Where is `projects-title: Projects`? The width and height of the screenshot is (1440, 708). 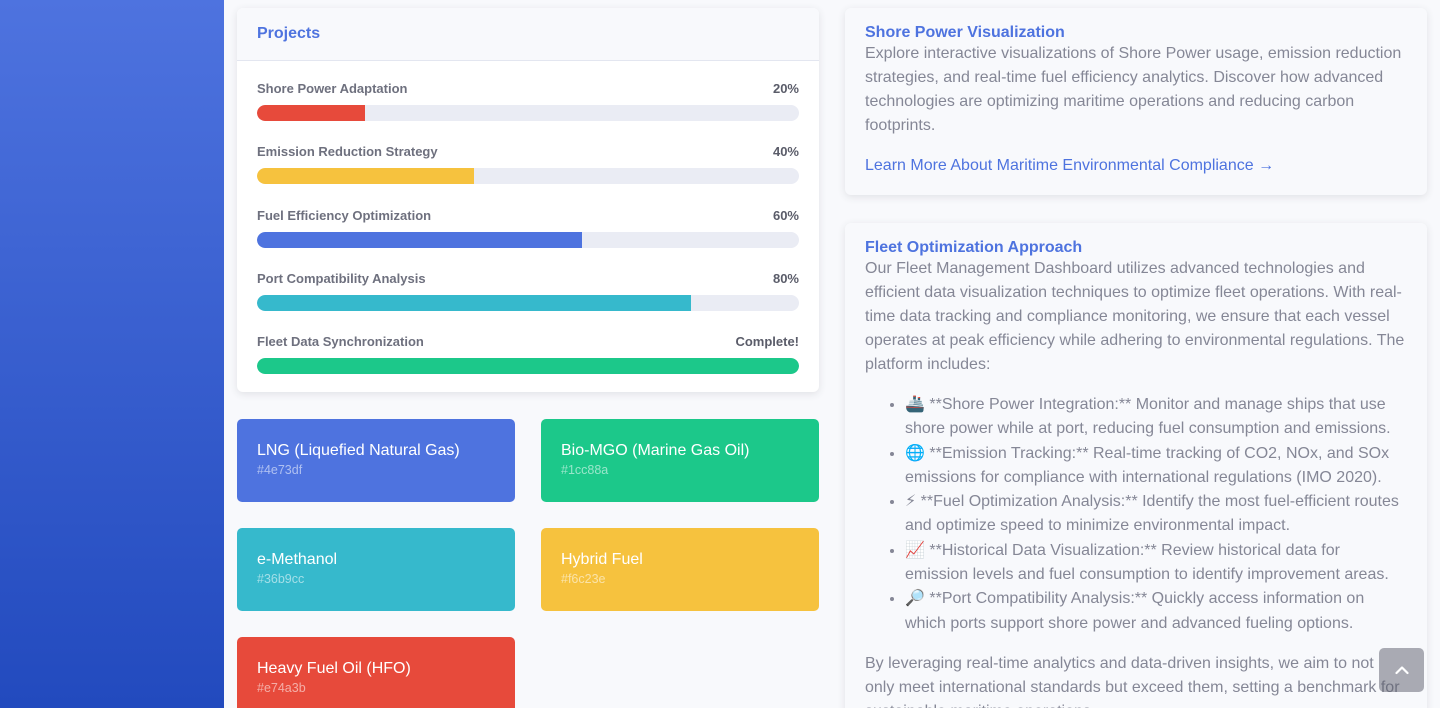
projects-title: Projects is located at coordinates (289, 33).